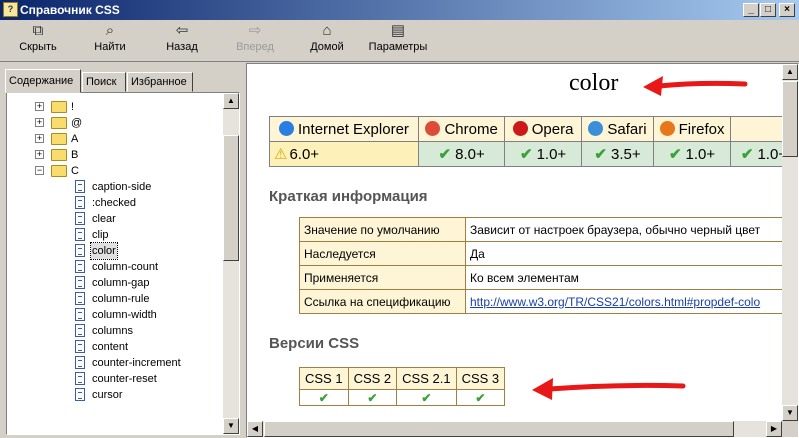 The image size is (799, 438). I want to click on tree-folder: − C, so click(112, 171).